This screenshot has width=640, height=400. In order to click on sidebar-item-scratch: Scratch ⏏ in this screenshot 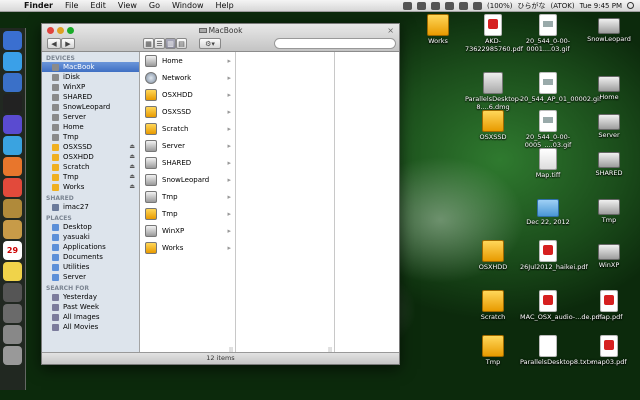, I will do `click(90, 167)`.